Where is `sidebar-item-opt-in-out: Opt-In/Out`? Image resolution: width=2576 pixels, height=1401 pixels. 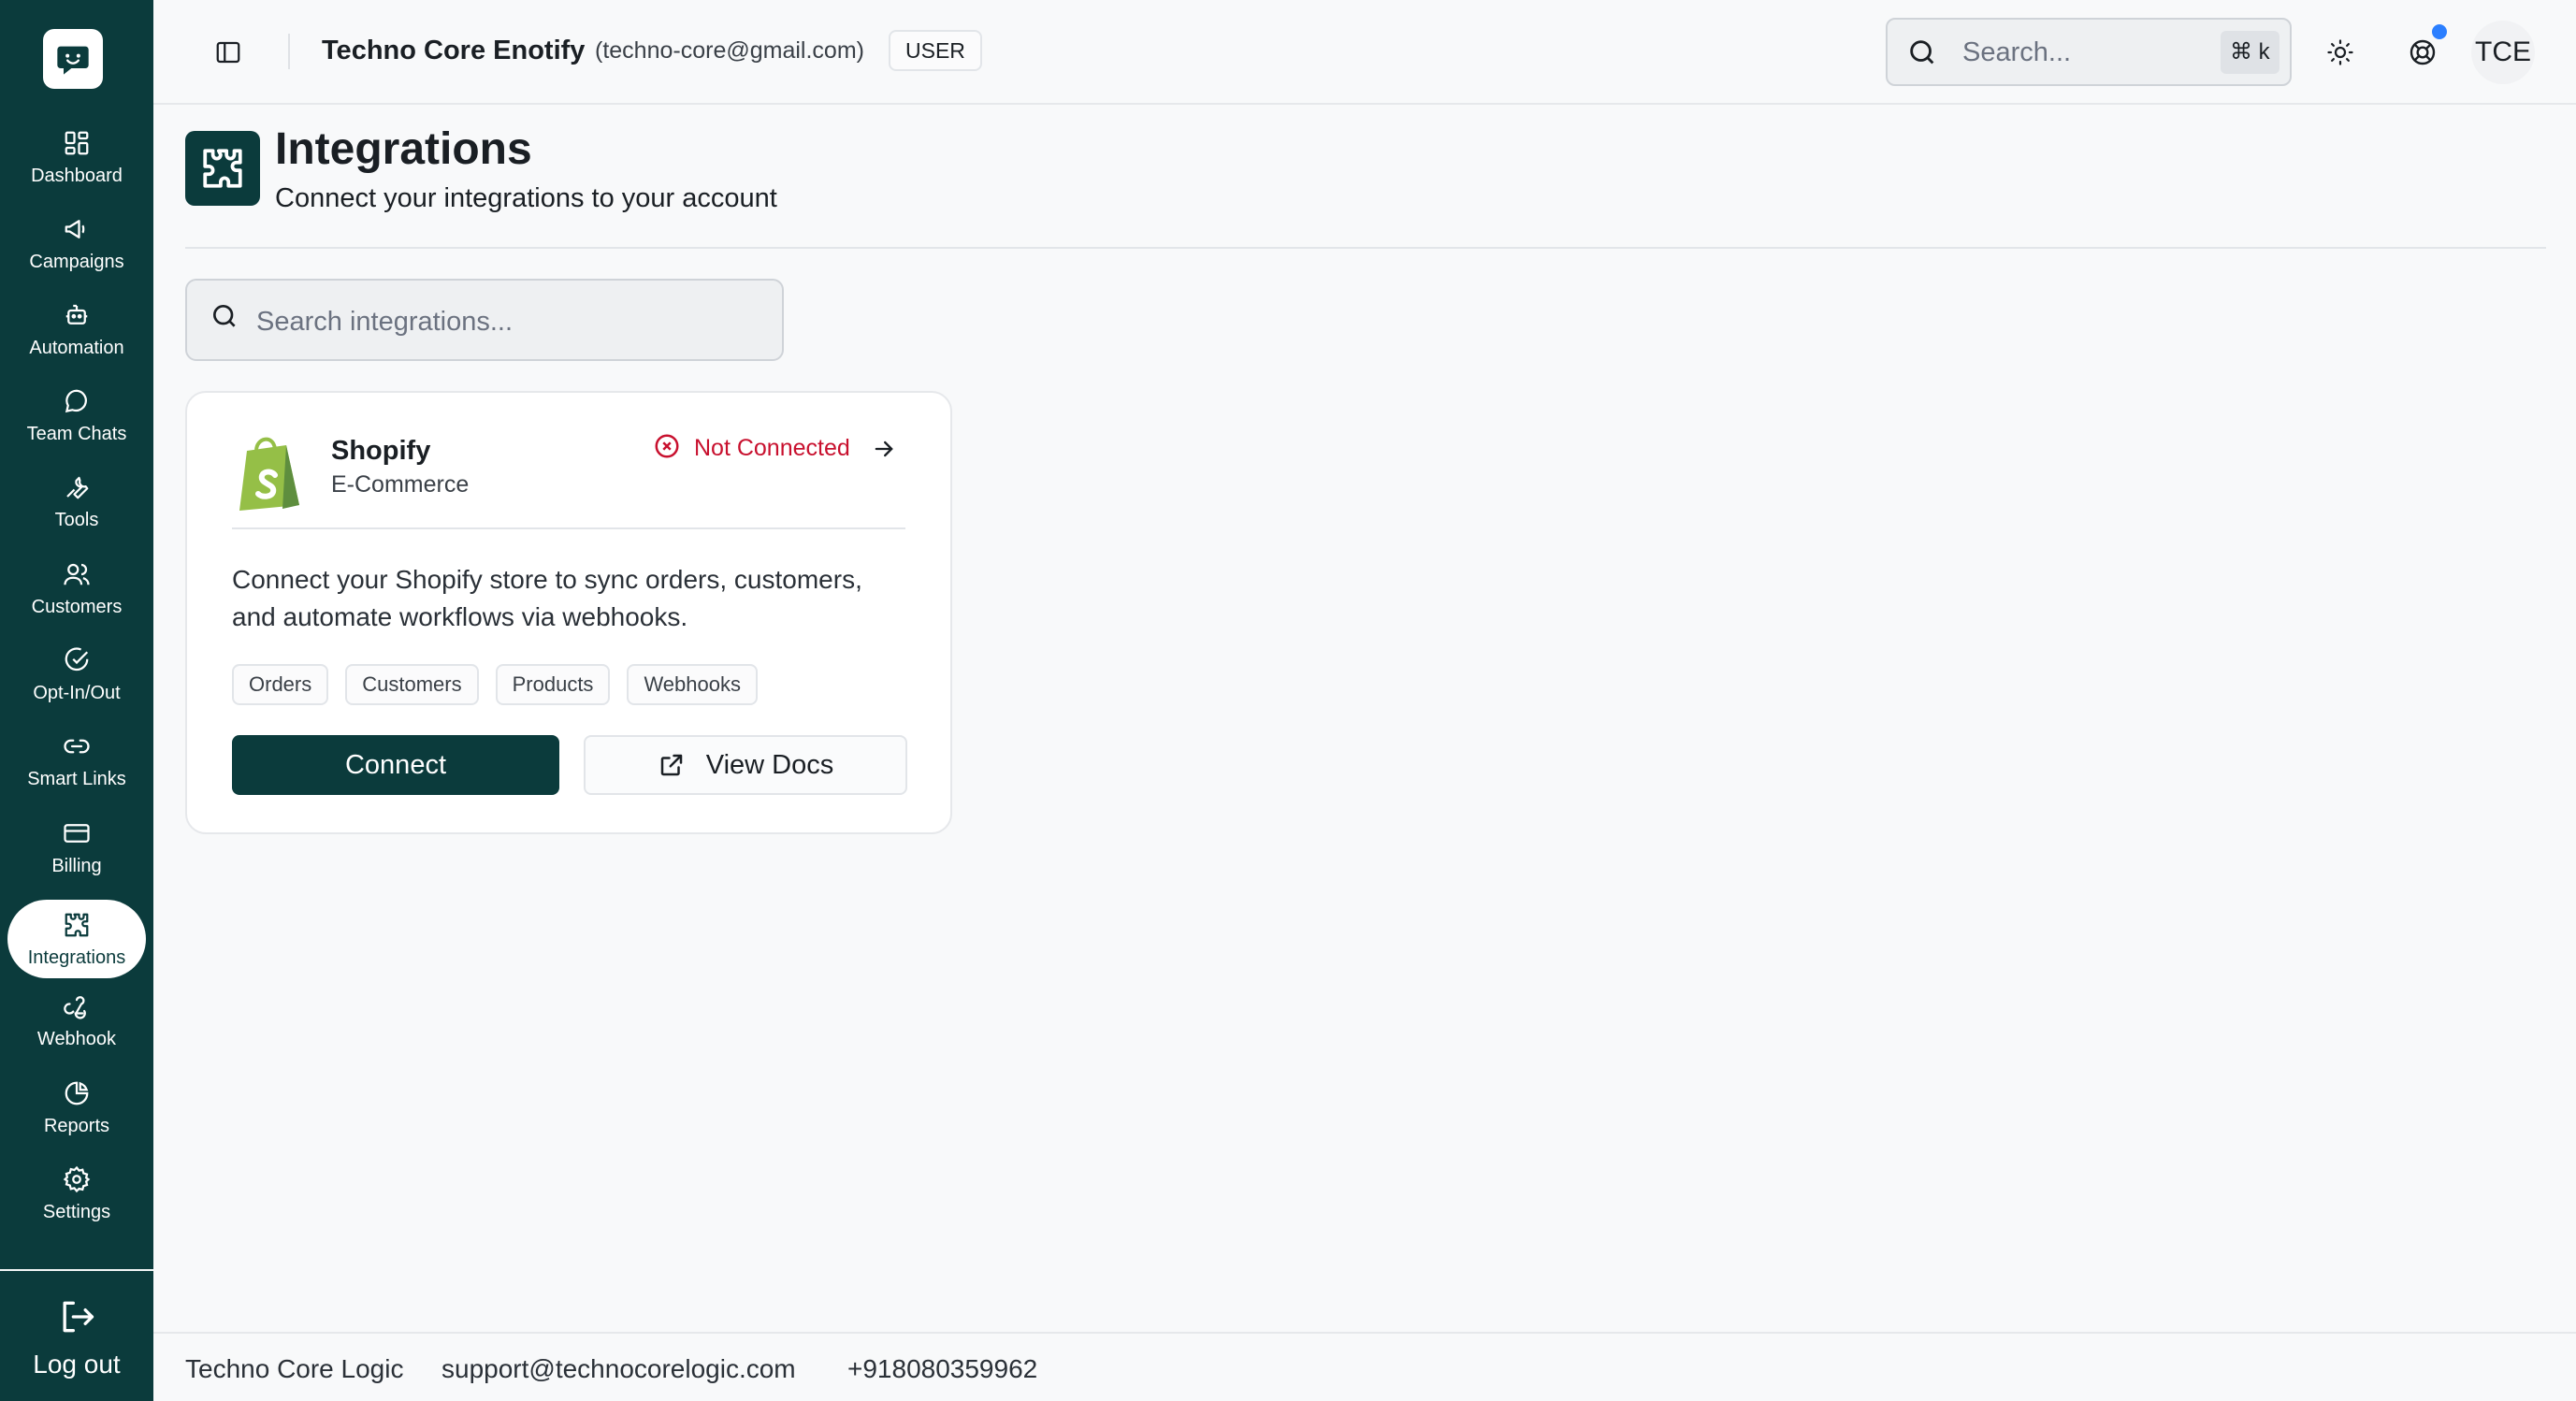 sidebar-item-opt-in-out: Opt-In/Out is located at coordinates (76, 674).